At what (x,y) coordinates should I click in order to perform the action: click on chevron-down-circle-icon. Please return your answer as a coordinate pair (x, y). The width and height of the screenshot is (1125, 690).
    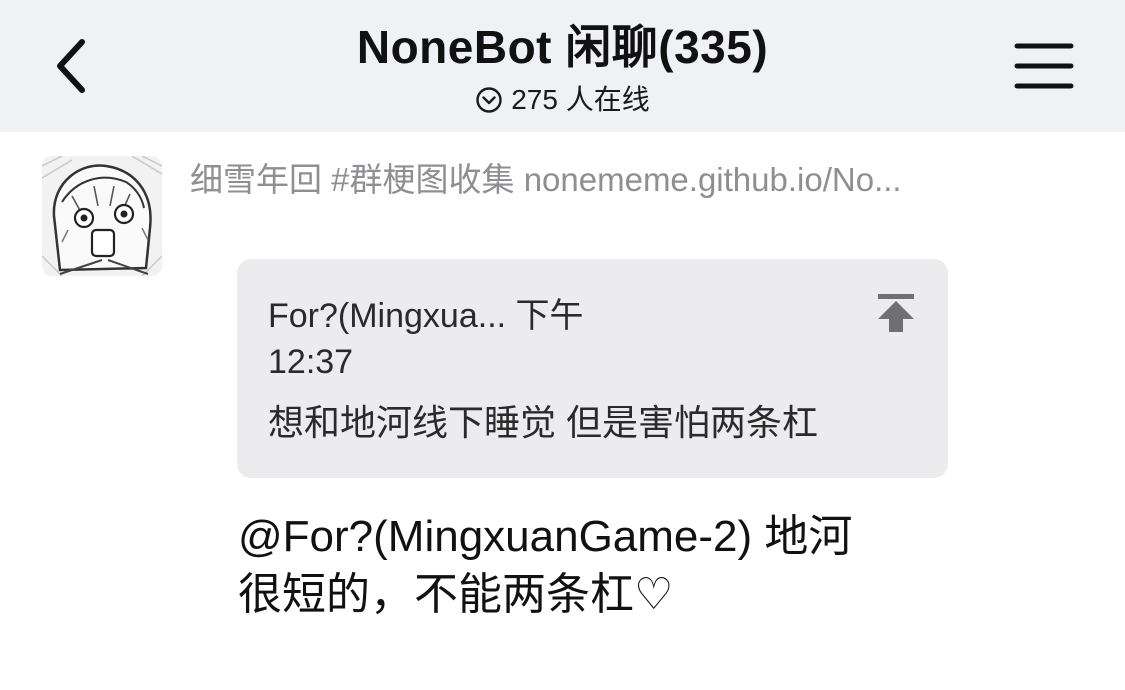
    Looking at the image, I should click on (489, 100).